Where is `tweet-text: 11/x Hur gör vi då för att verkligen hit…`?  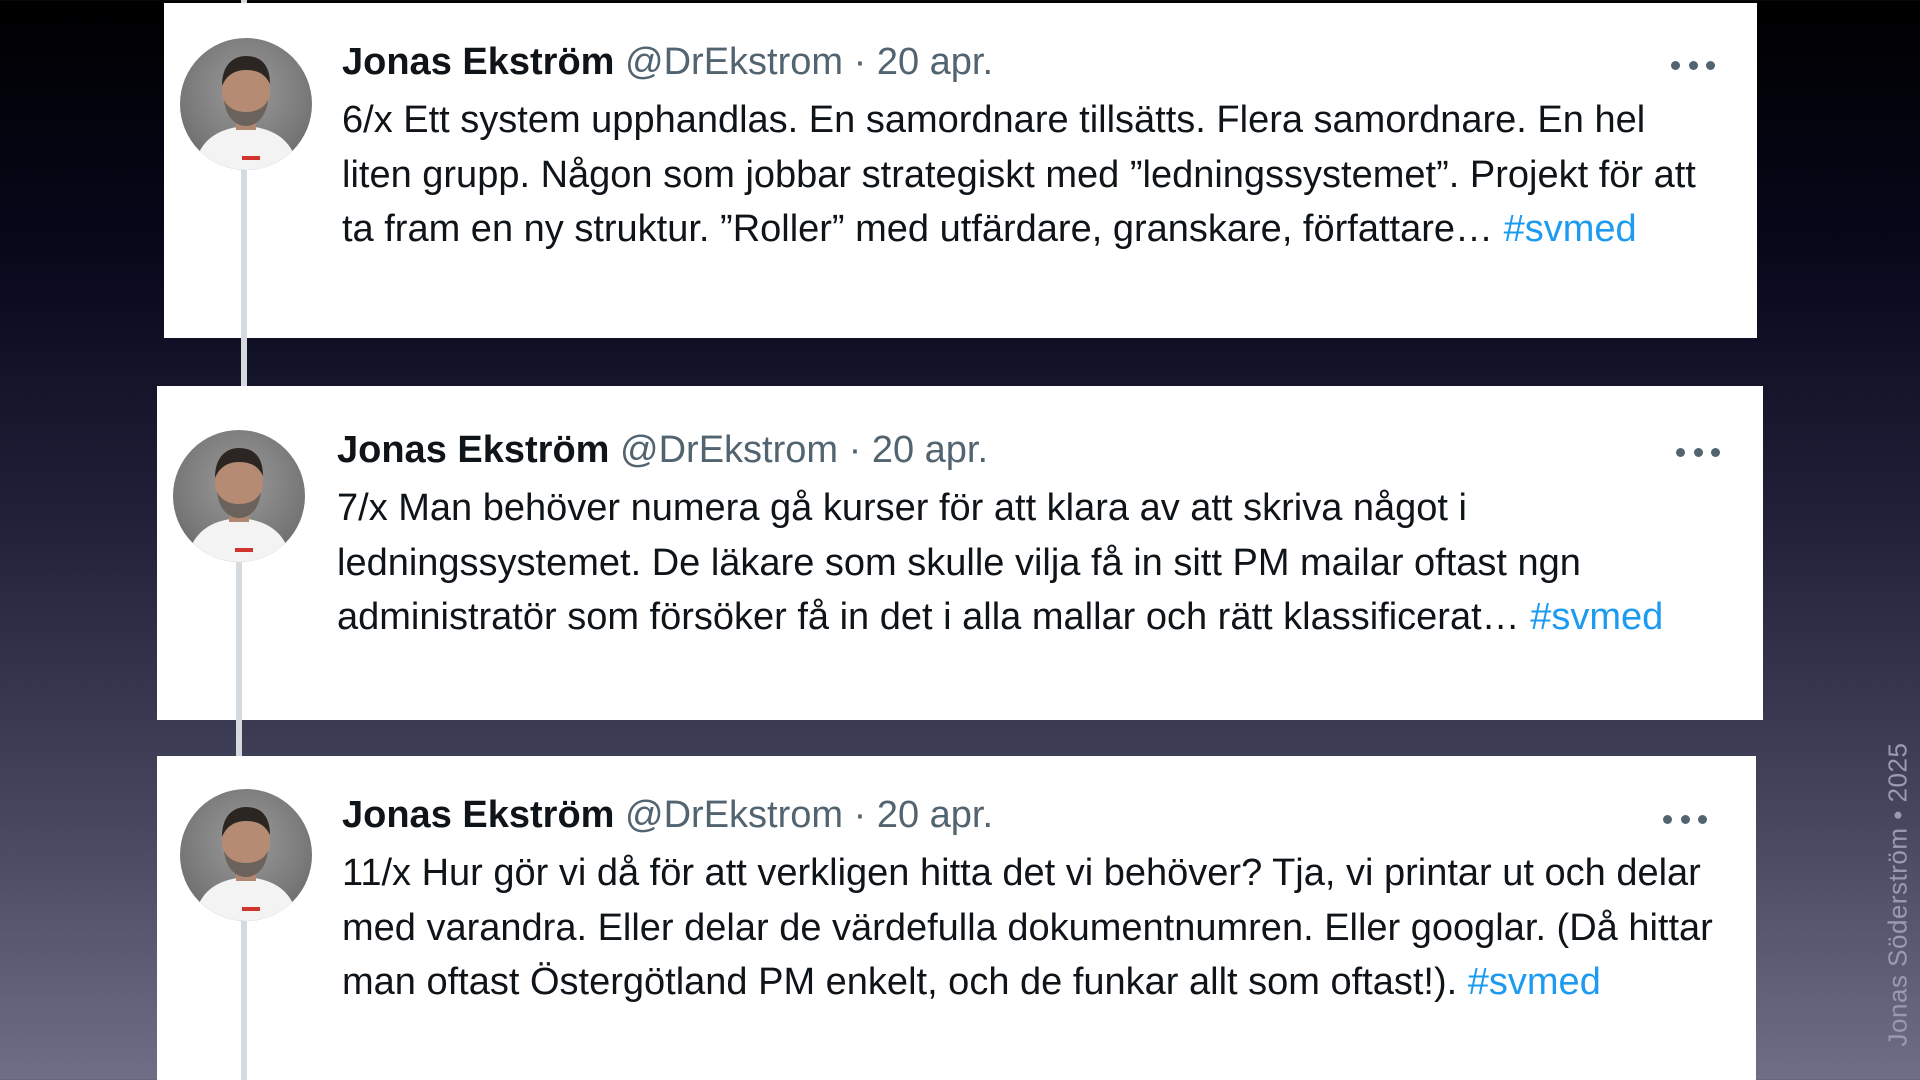
tweet-text: 11/x Hur gör vi då för att verkligen hit… is located at coordinates (1029, 928).